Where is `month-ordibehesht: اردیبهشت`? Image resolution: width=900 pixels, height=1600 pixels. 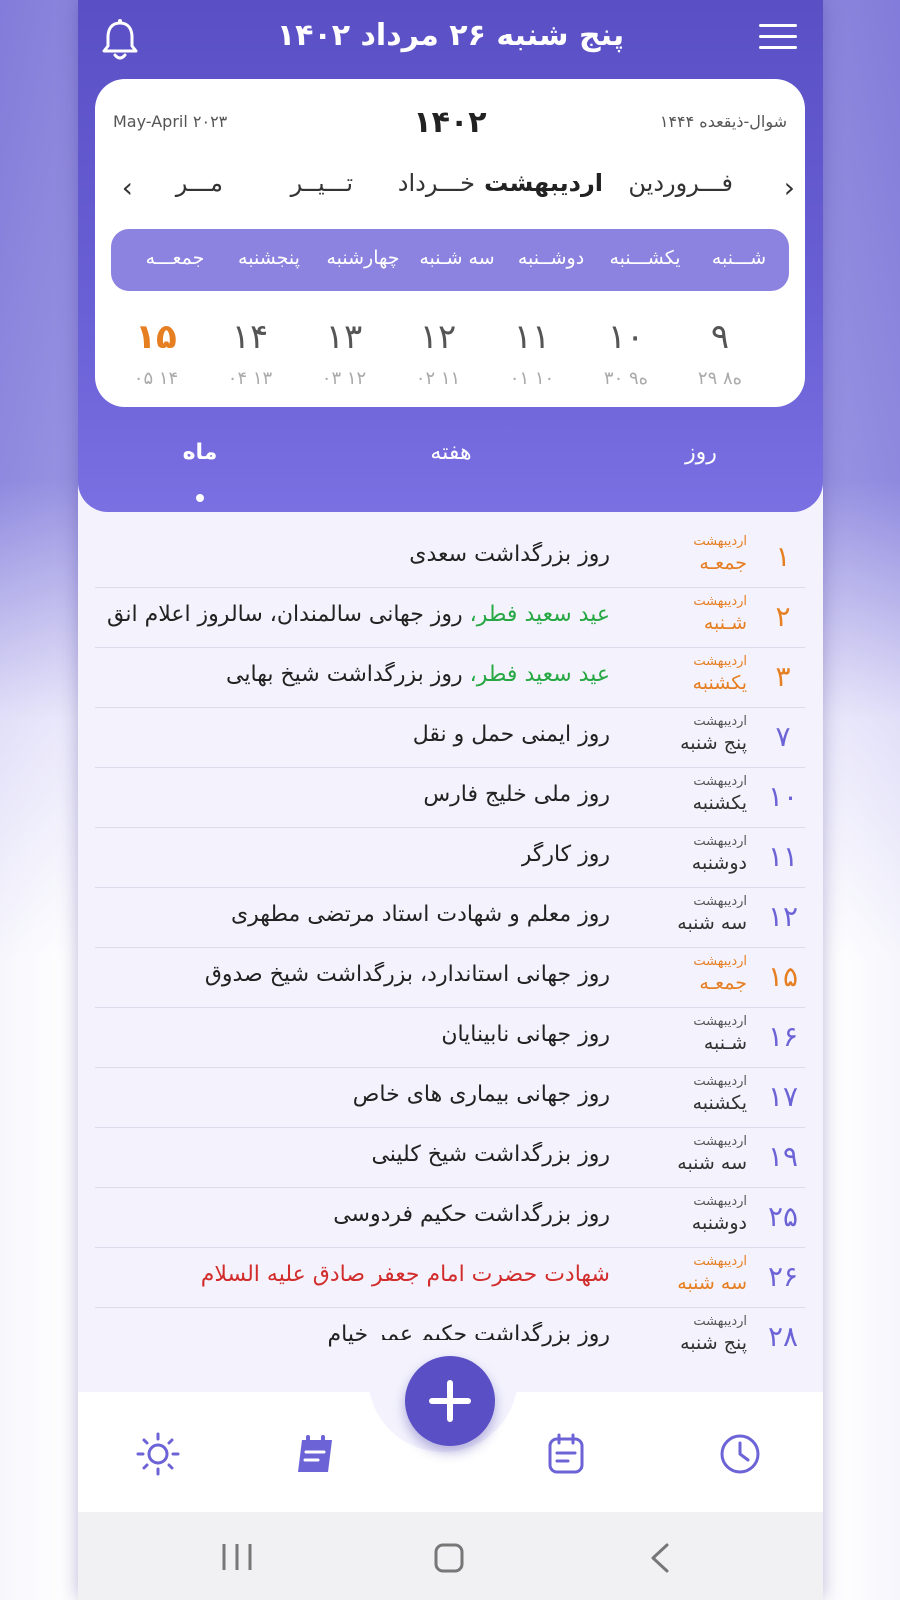 month-ordibehesht: اردیبهشت is located at coordinates (543, 183).